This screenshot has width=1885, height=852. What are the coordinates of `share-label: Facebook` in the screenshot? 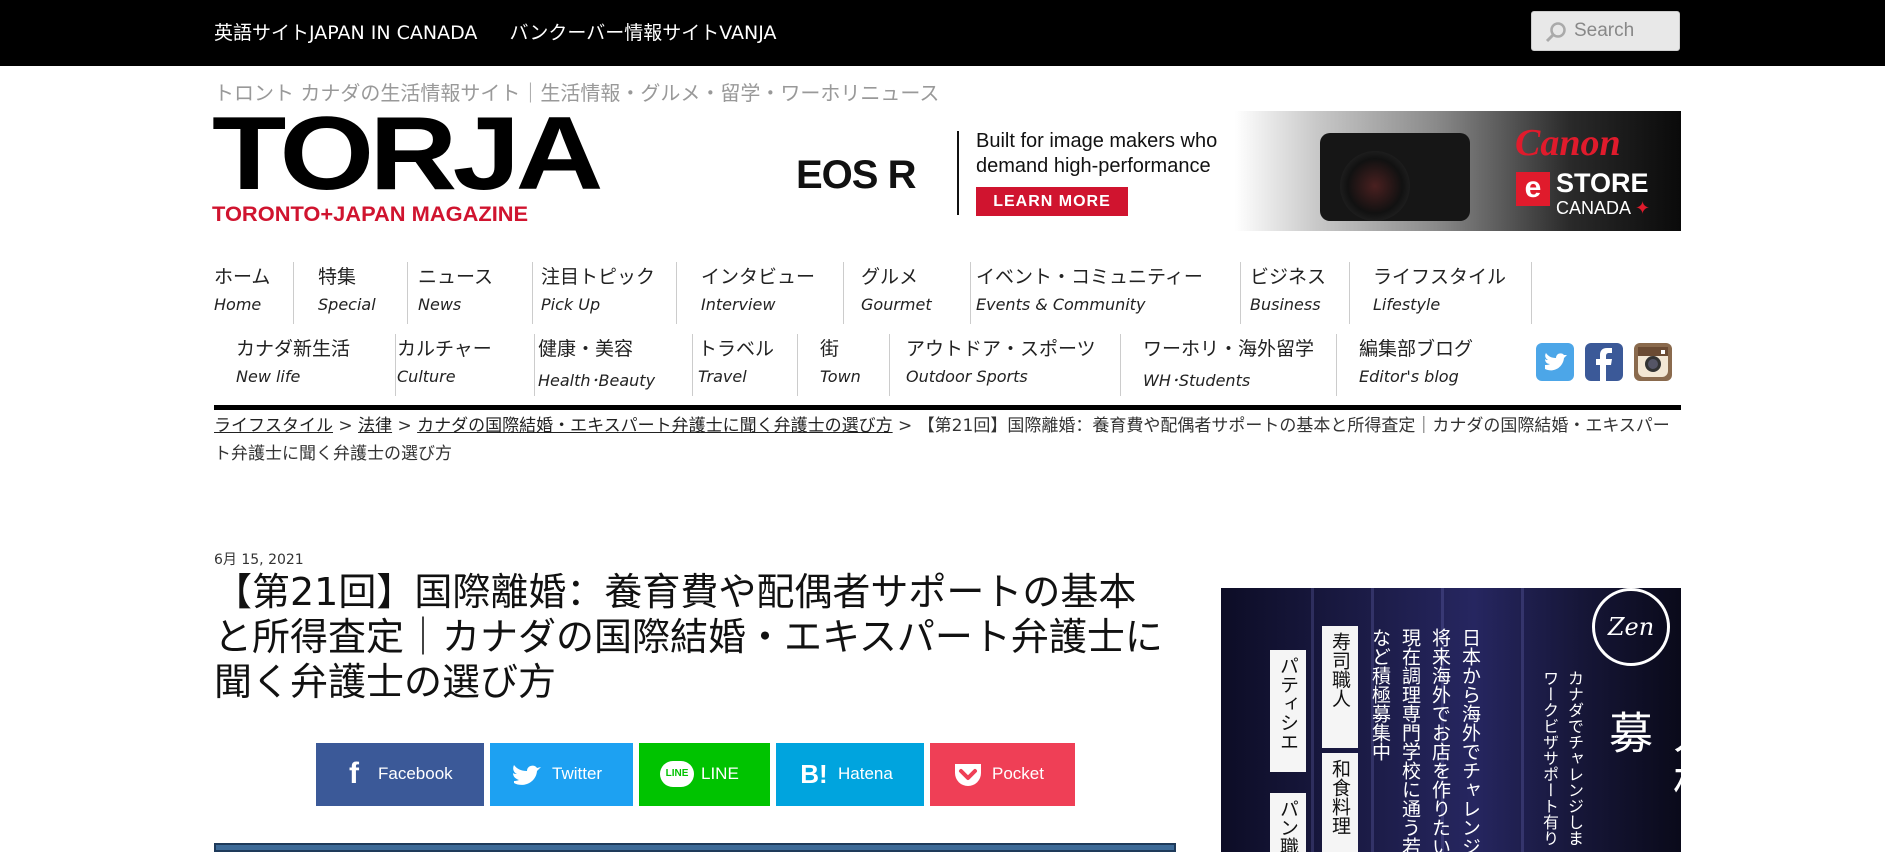 It's located at (415, 773).